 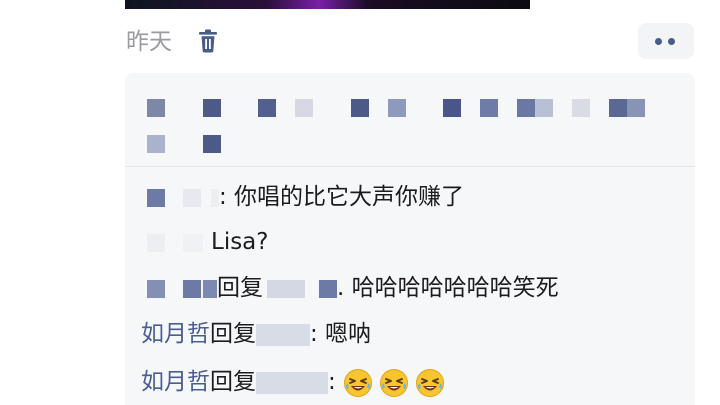 I want to click on comment-text: :, so click(x=336, y=382).